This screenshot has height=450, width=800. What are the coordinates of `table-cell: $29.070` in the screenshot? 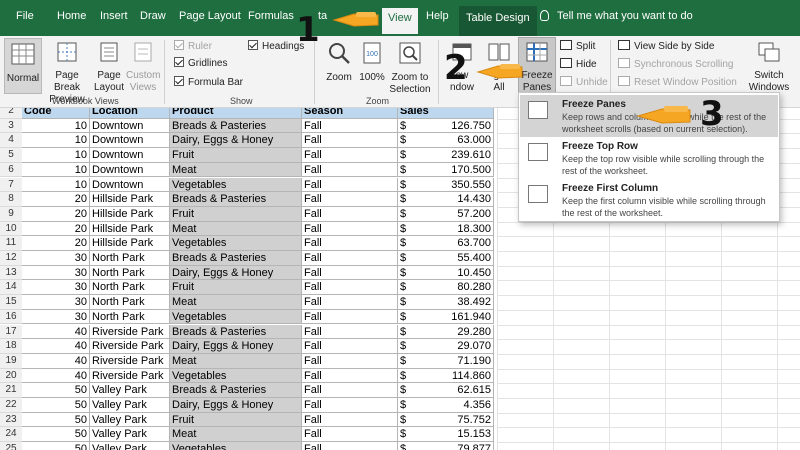 It's located at (446, 346).